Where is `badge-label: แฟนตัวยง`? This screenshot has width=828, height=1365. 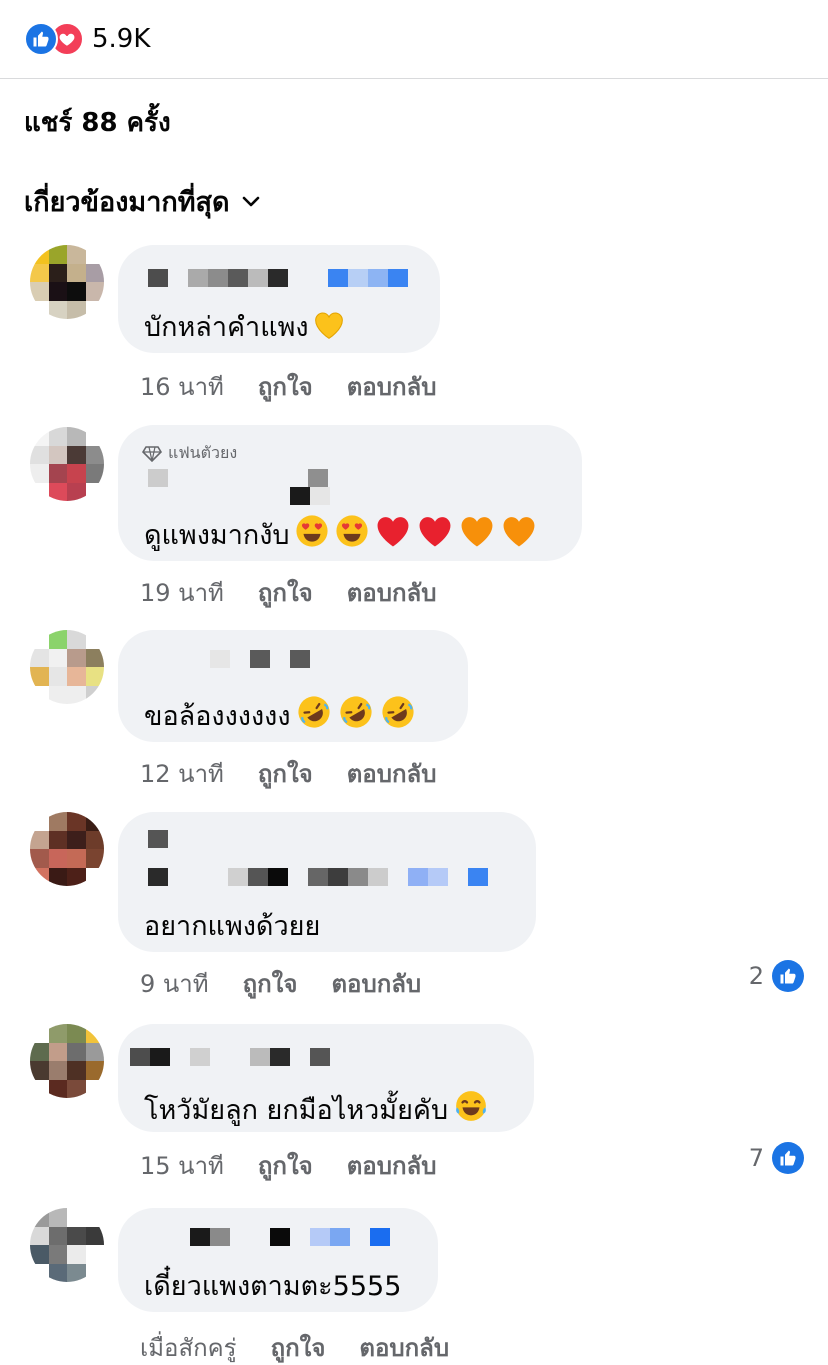
badge-label: แฟนตัวยง is located at coordinates (203, 452).